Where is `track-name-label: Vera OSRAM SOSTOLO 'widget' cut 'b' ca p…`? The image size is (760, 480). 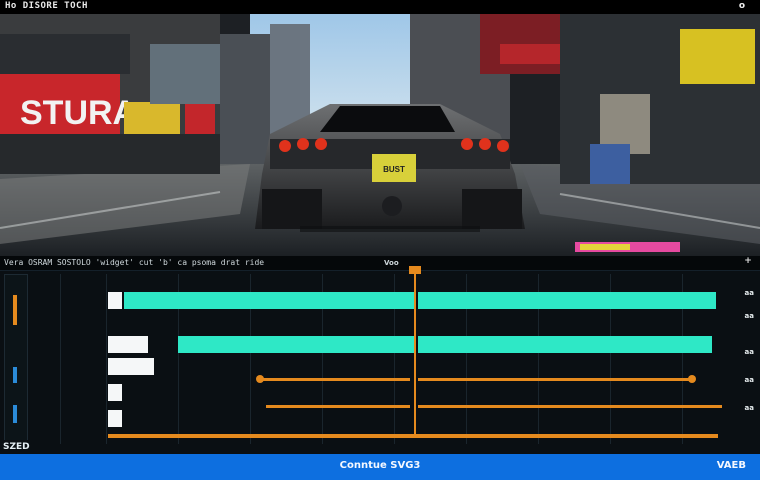
track-name-label: Vera OSRAM SOSTOLO 'widget' cut 'b' ca p… is located at coordinates (134, 262).